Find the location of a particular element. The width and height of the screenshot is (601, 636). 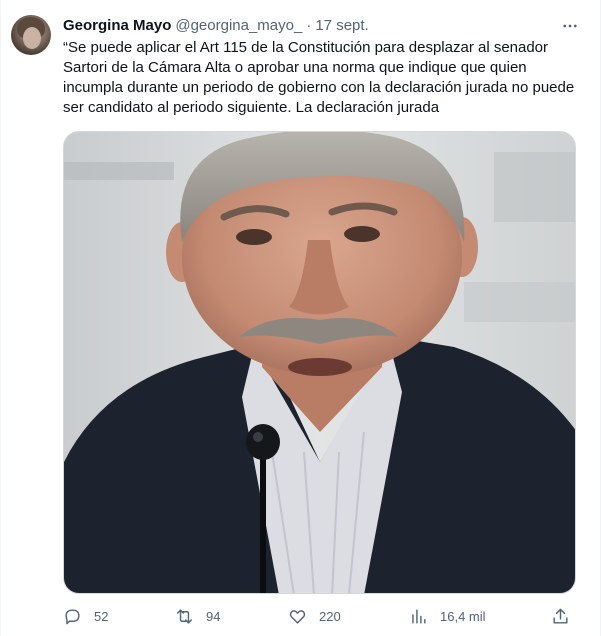

author-handle: @georgina_mayo_ is located at coordinates (238, 25).